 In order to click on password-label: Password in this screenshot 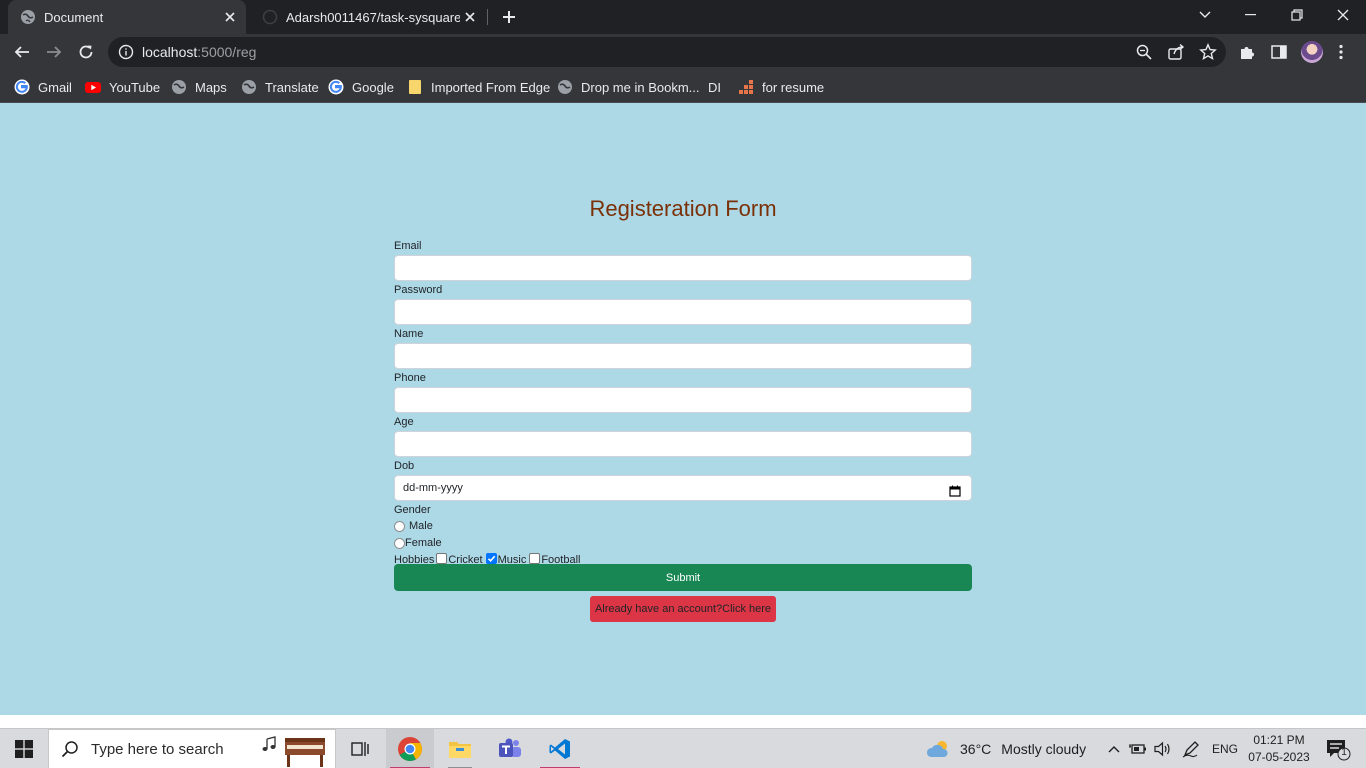, I will do `click(418, 290)`.